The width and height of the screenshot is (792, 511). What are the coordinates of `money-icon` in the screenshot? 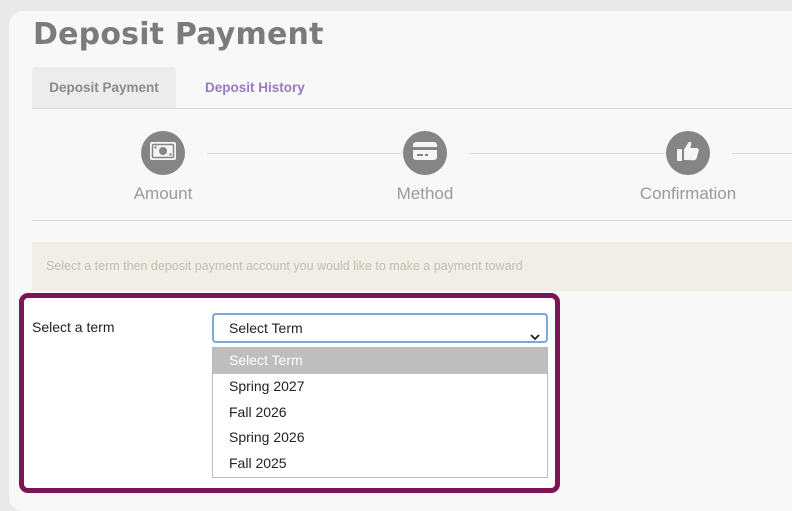 It's located at (163, 153).